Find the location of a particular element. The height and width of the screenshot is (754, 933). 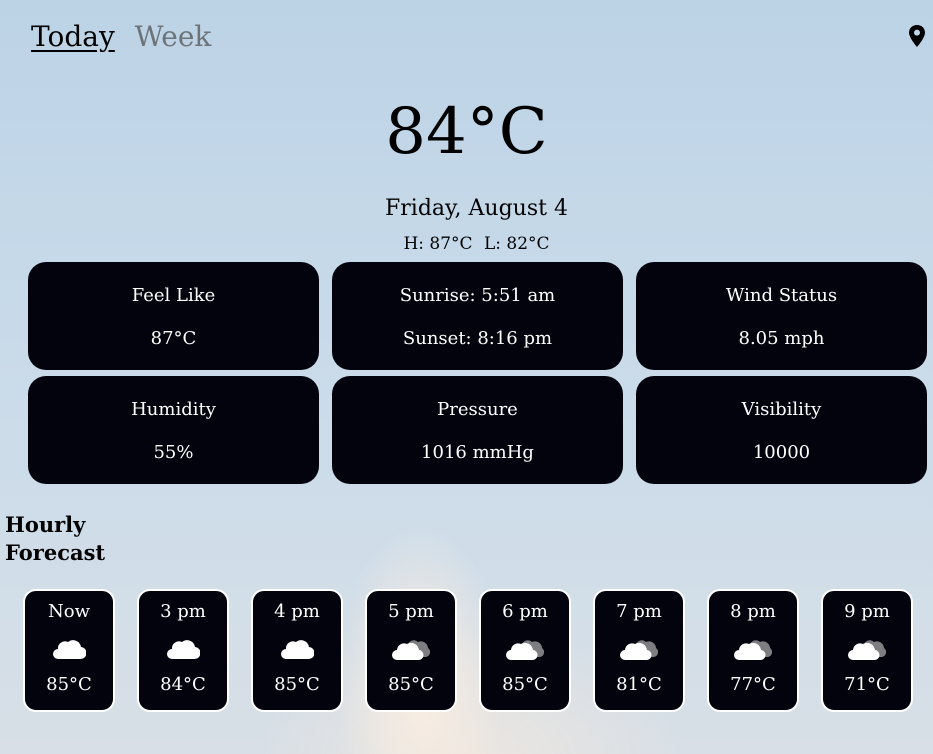

hour-time: 6 pm is located at coordinates (525, 611).